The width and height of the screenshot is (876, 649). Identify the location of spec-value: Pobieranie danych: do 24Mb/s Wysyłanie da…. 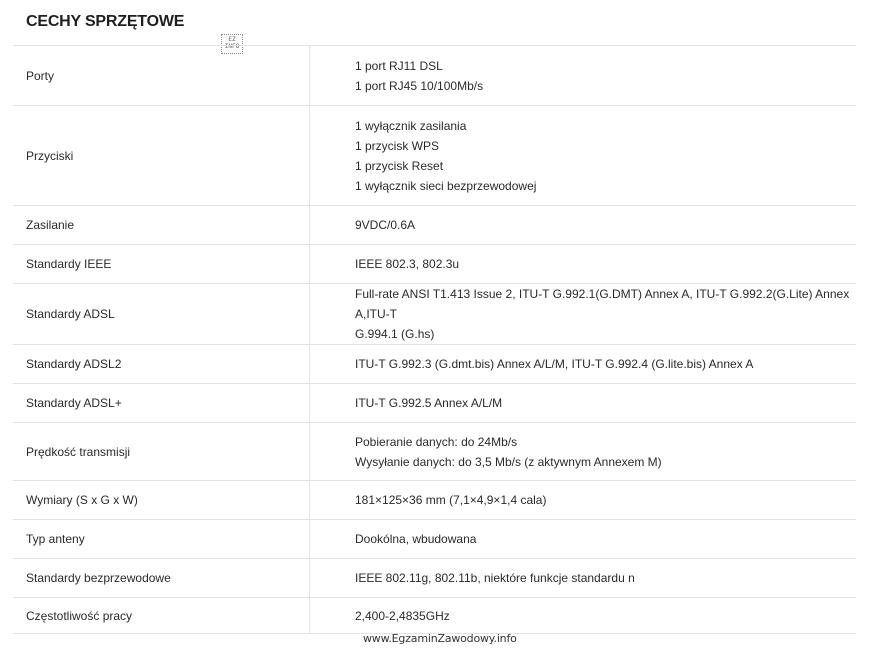
(582, 451).